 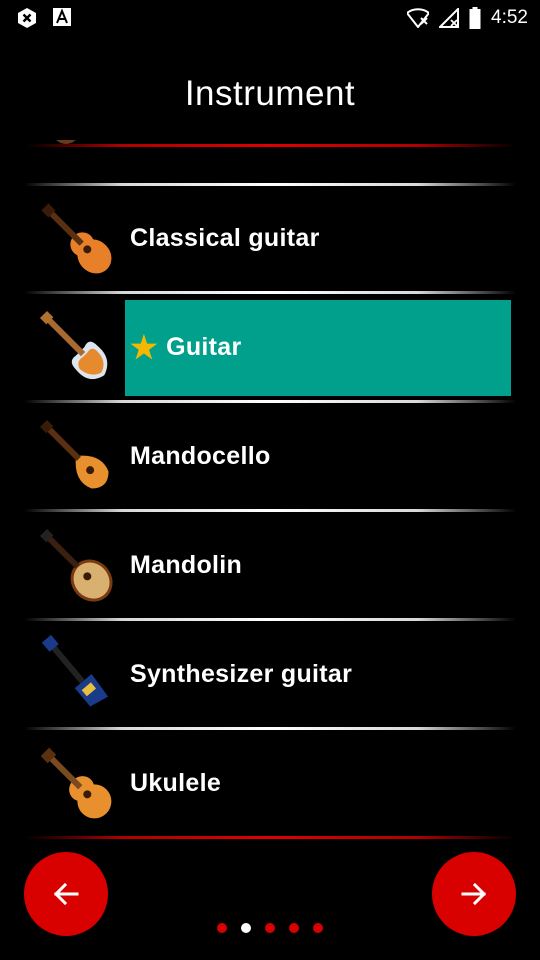 I want to click on font-box-icon, so click(x=62, y=17).